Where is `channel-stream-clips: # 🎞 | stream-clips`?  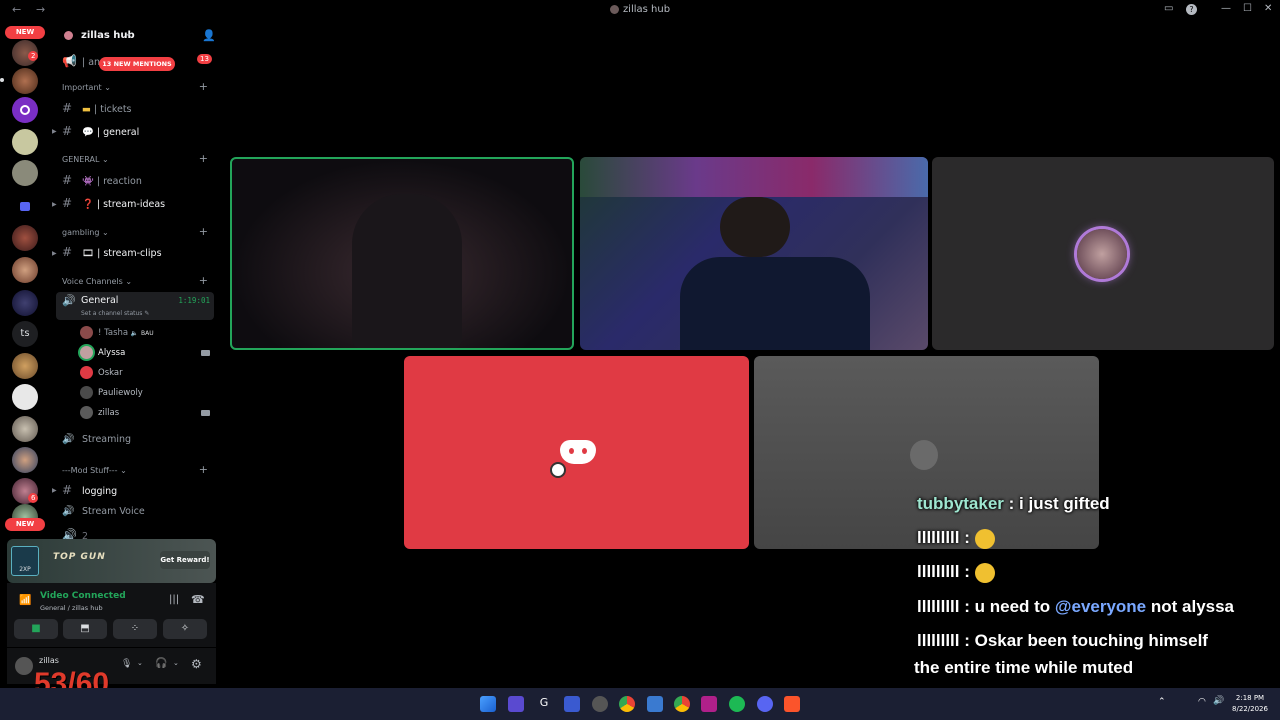
channel-stream-clips: # 🎞 | stream-clips is located at coordinates (112, 252).